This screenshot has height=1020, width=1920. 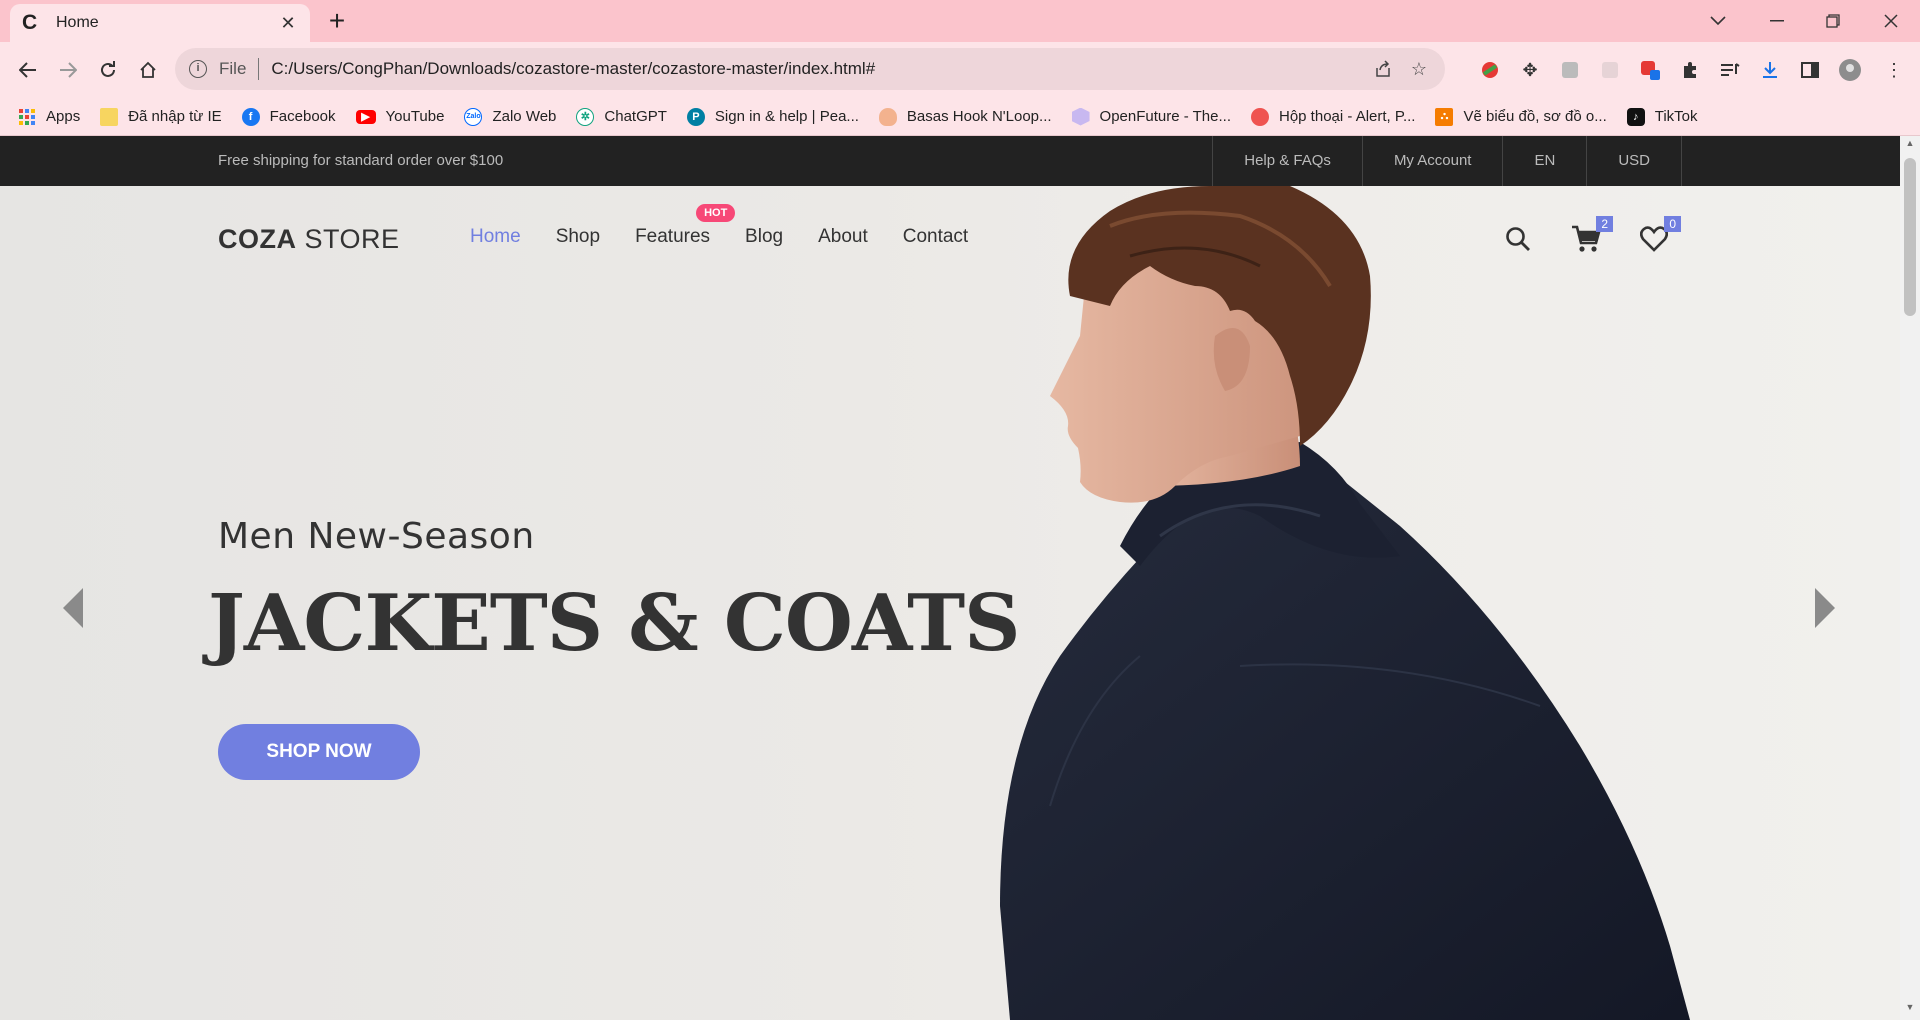 I want to click on browser-tabstrip: C Home ✕ +, so click(x=960, y=21).